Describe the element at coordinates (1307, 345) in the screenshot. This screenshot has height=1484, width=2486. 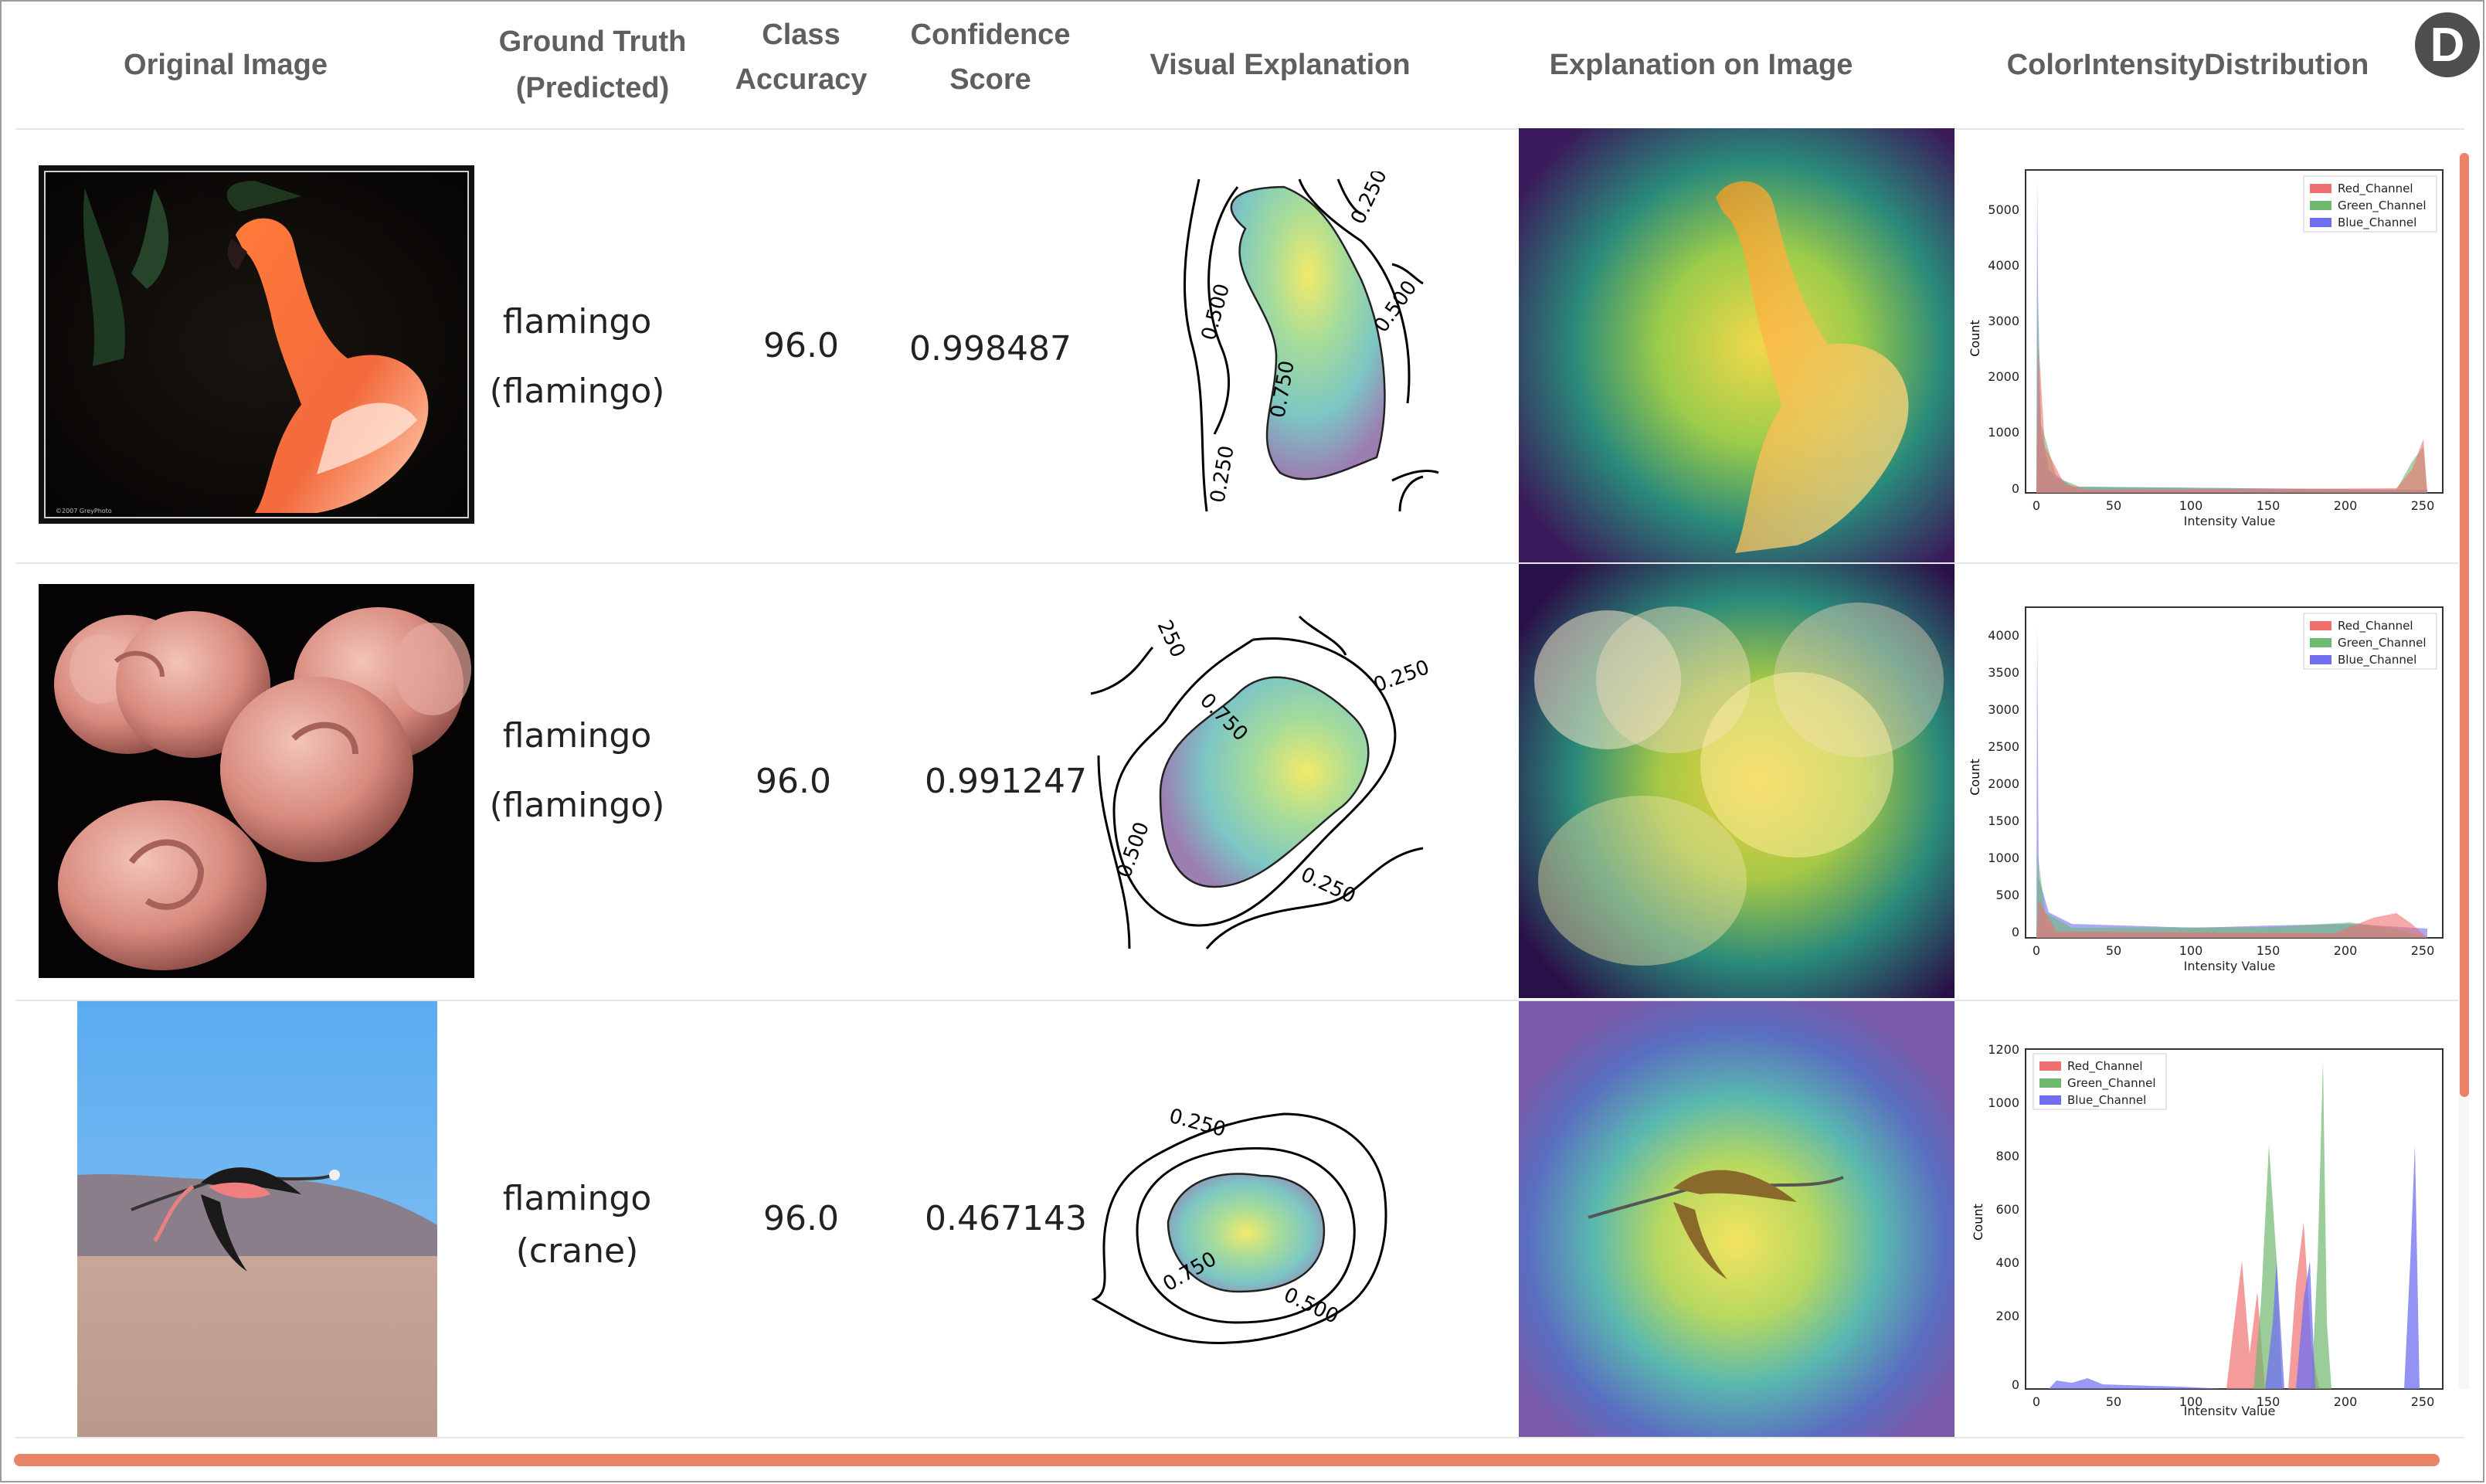
I see `visual-explanation-1: 0.250 0.500 0.500 0.750 0.250` at that location.